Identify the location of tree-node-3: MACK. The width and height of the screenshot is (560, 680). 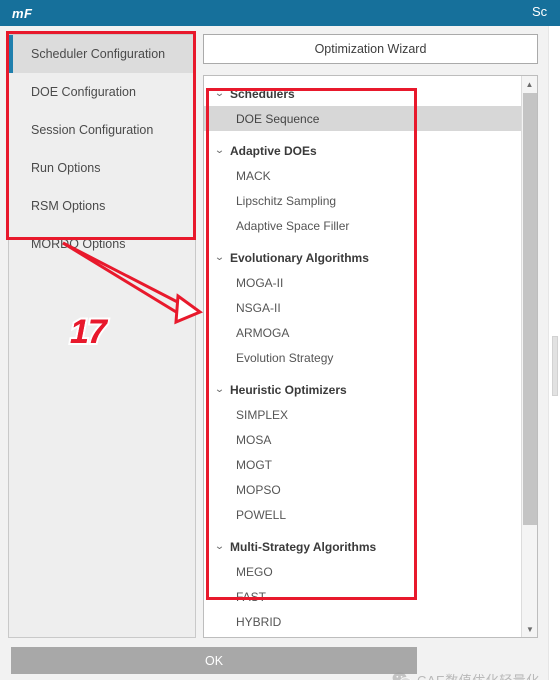
(362, 175).